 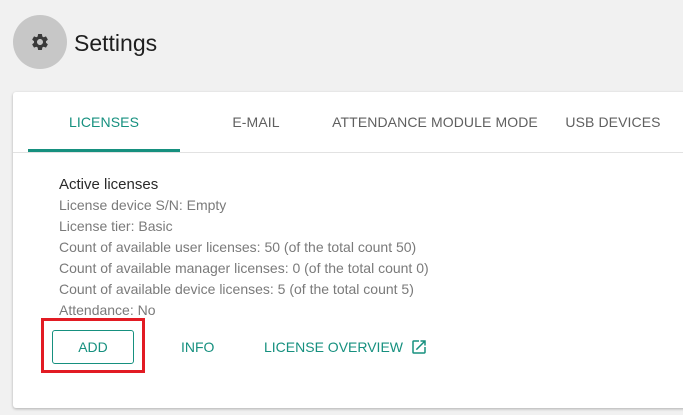 I want to click on gear-icon, so click(x=40, y=41).